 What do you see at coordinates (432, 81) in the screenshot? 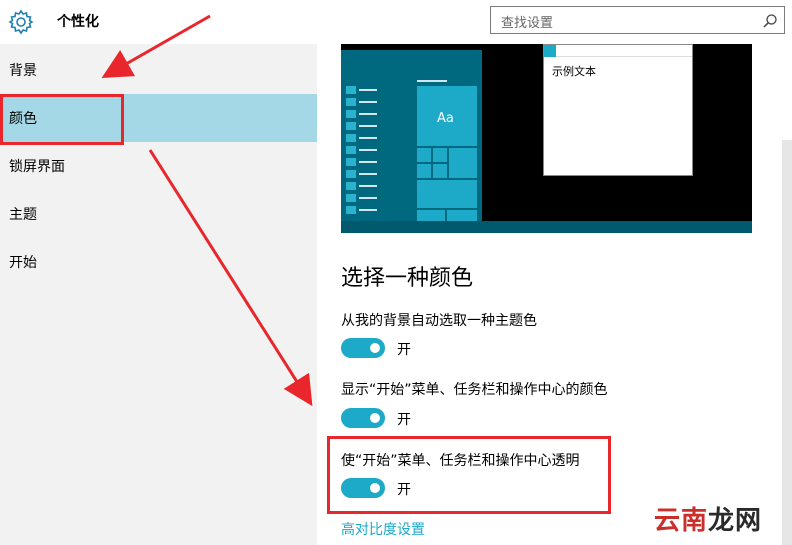
I see `preview-group-header` at bounding box center [432, 81].